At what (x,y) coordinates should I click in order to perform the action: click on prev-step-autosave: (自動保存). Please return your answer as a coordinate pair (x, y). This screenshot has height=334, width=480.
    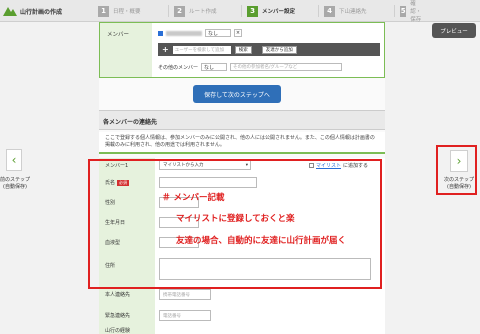
    Looking at the image, I should click on (15, 187).